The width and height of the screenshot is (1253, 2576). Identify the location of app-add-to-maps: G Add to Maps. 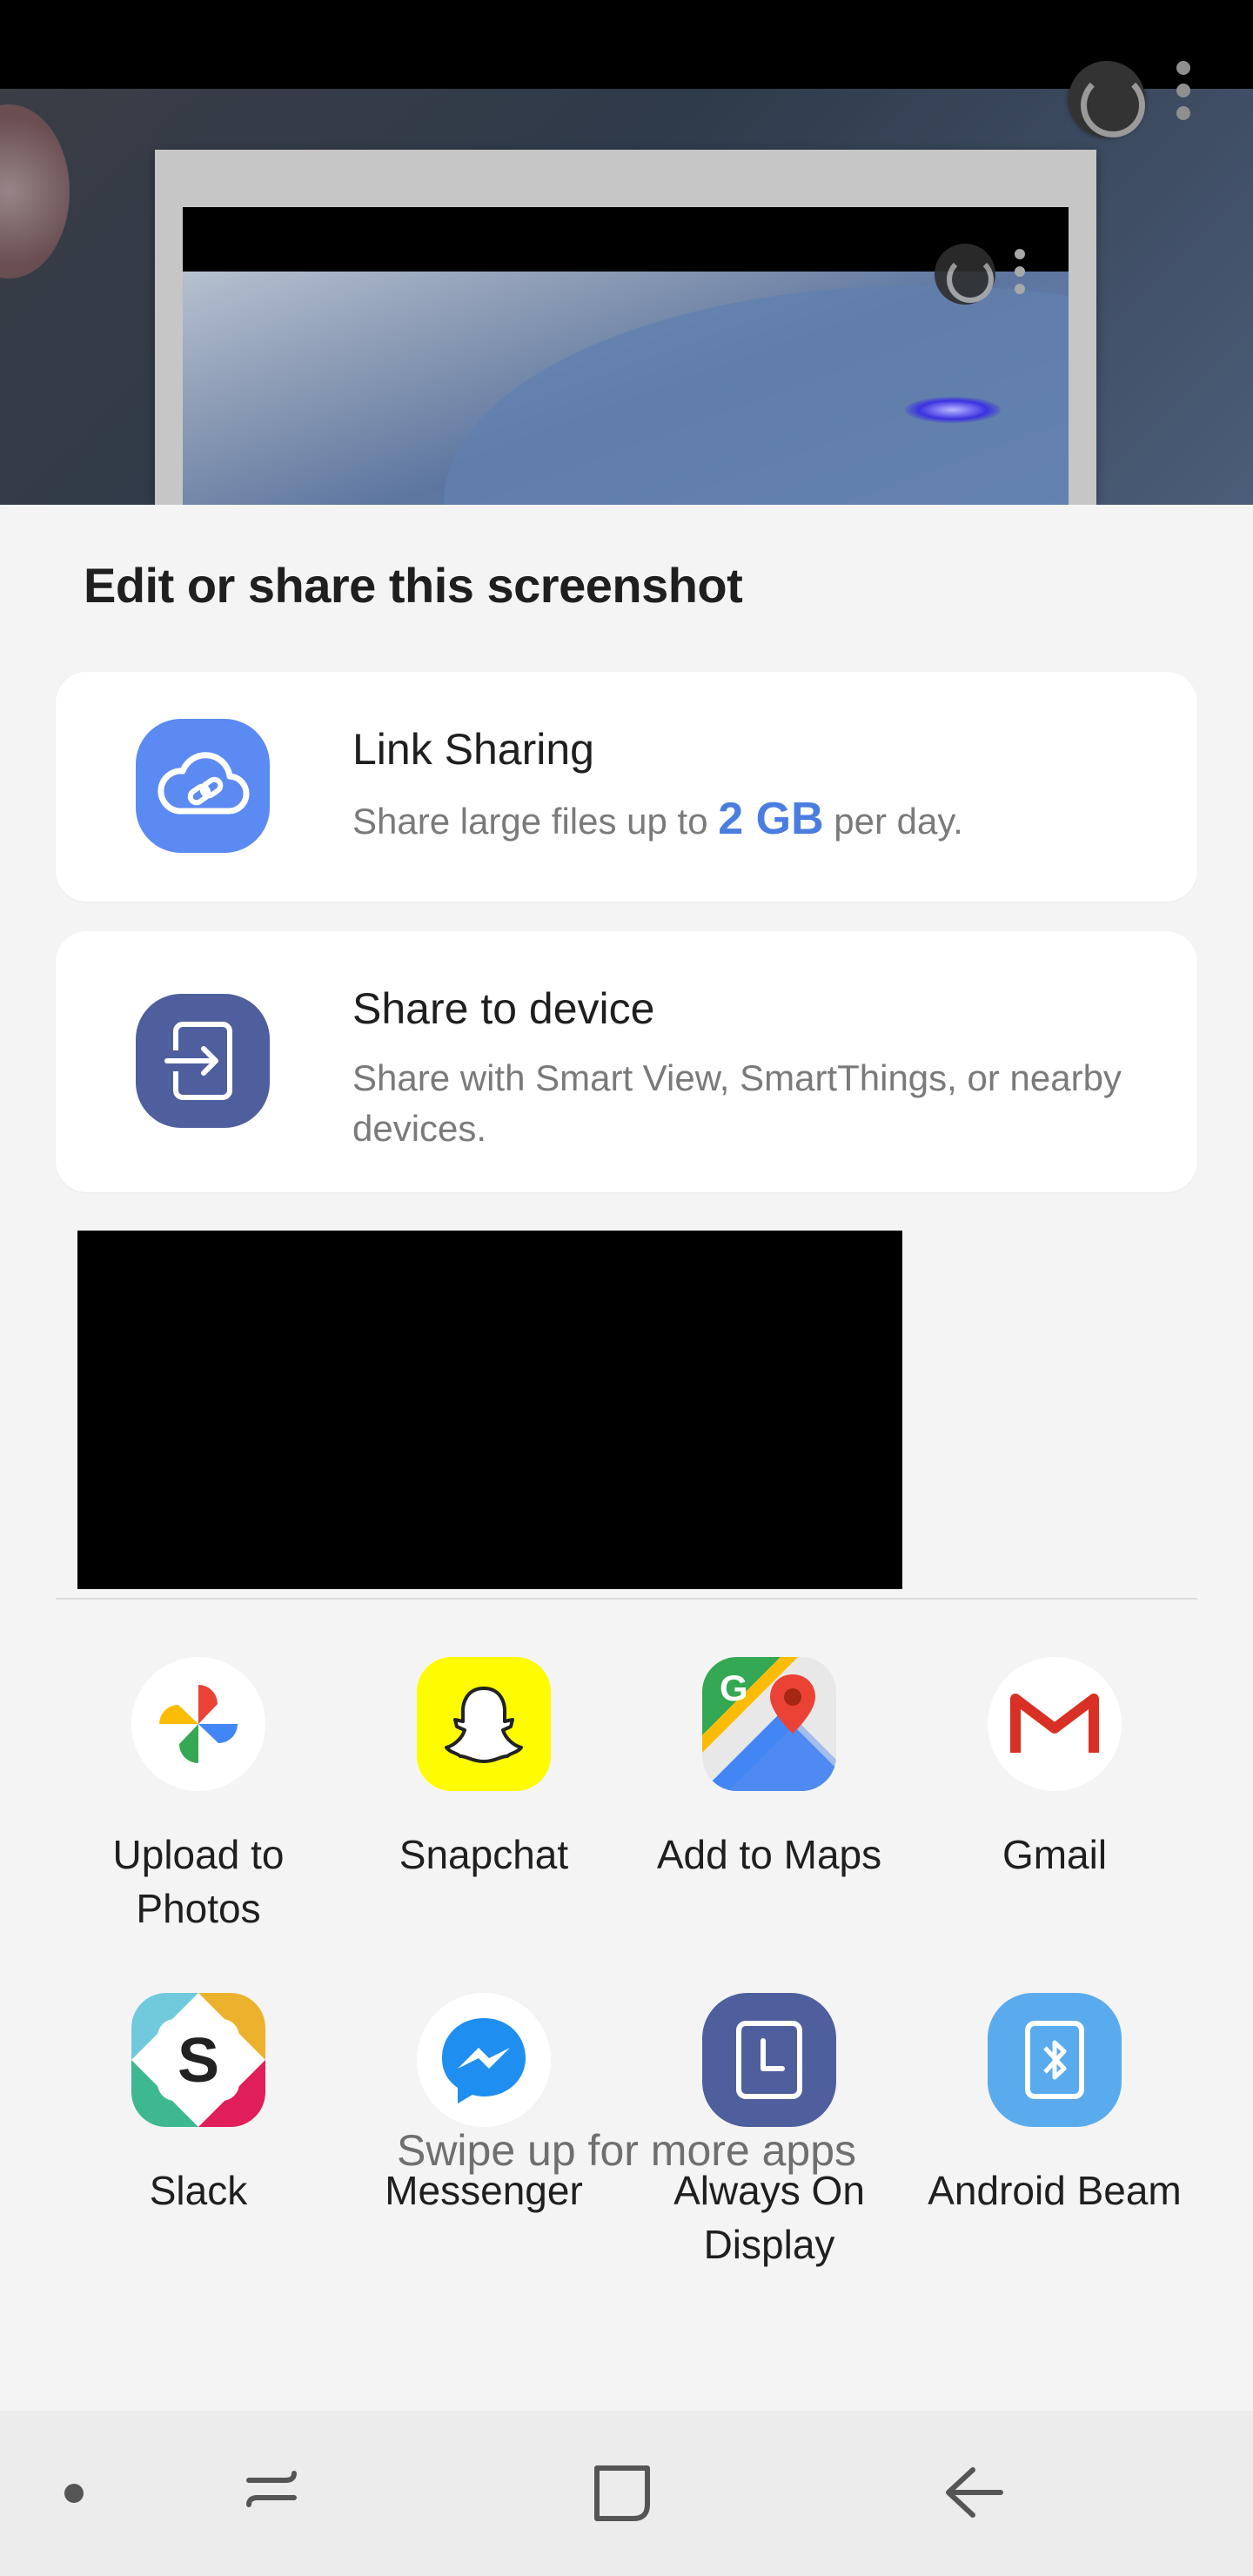
(769, 1769).